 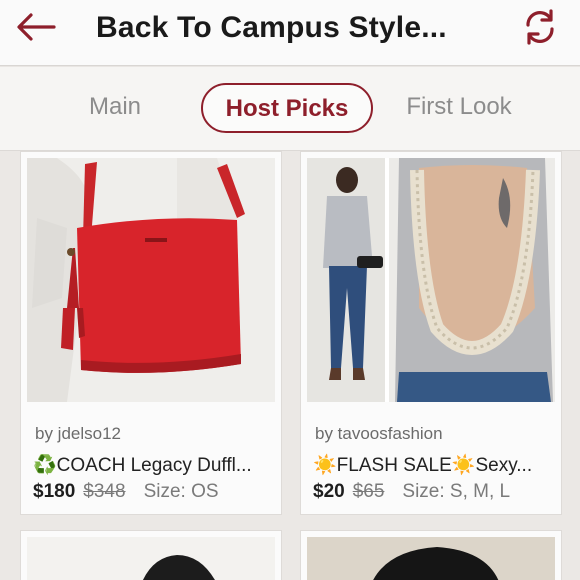 What do you see at coordinates (329, 491) in the screenshot?
I see `price: $20` at bounding box center [329, 491].